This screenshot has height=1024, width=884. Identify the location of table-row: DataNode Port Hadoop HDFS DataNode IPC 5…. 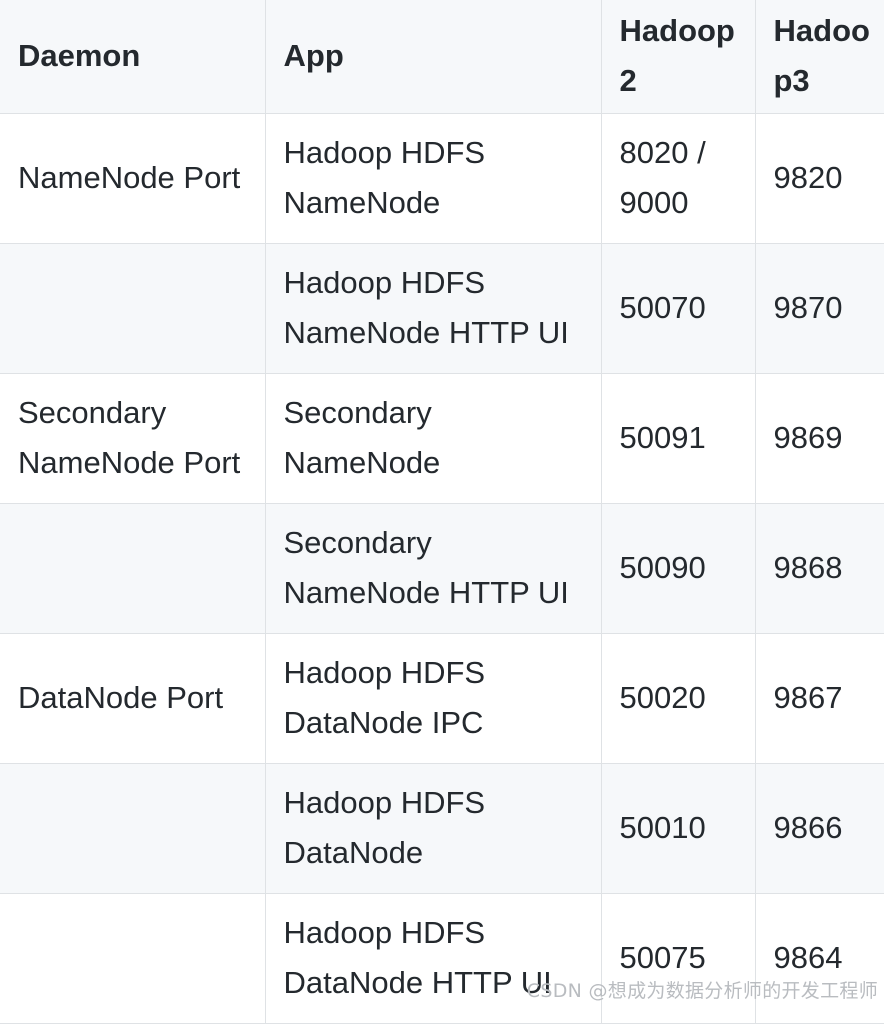
(442, 698).